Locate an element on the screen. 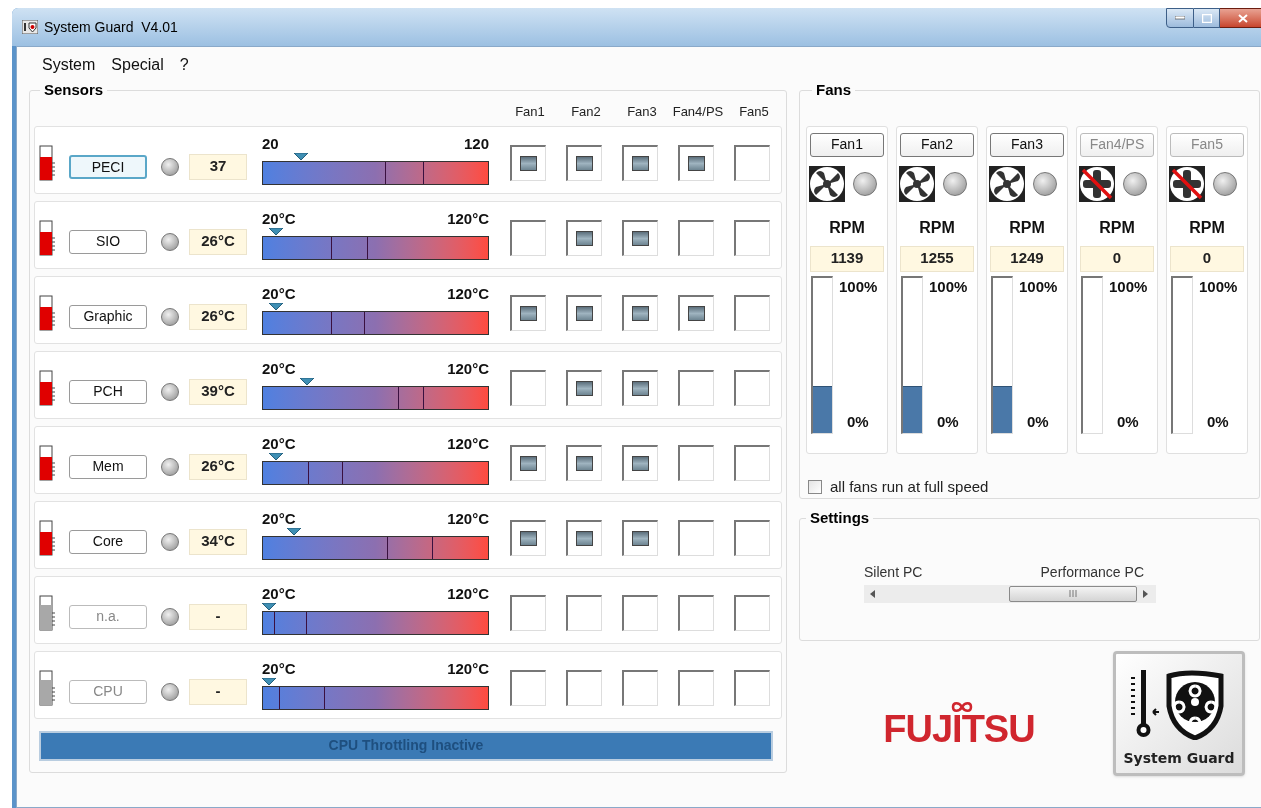 This screenshot has height=808, width=1261. column-header: Fan1 is located at coordinates (530, 112).